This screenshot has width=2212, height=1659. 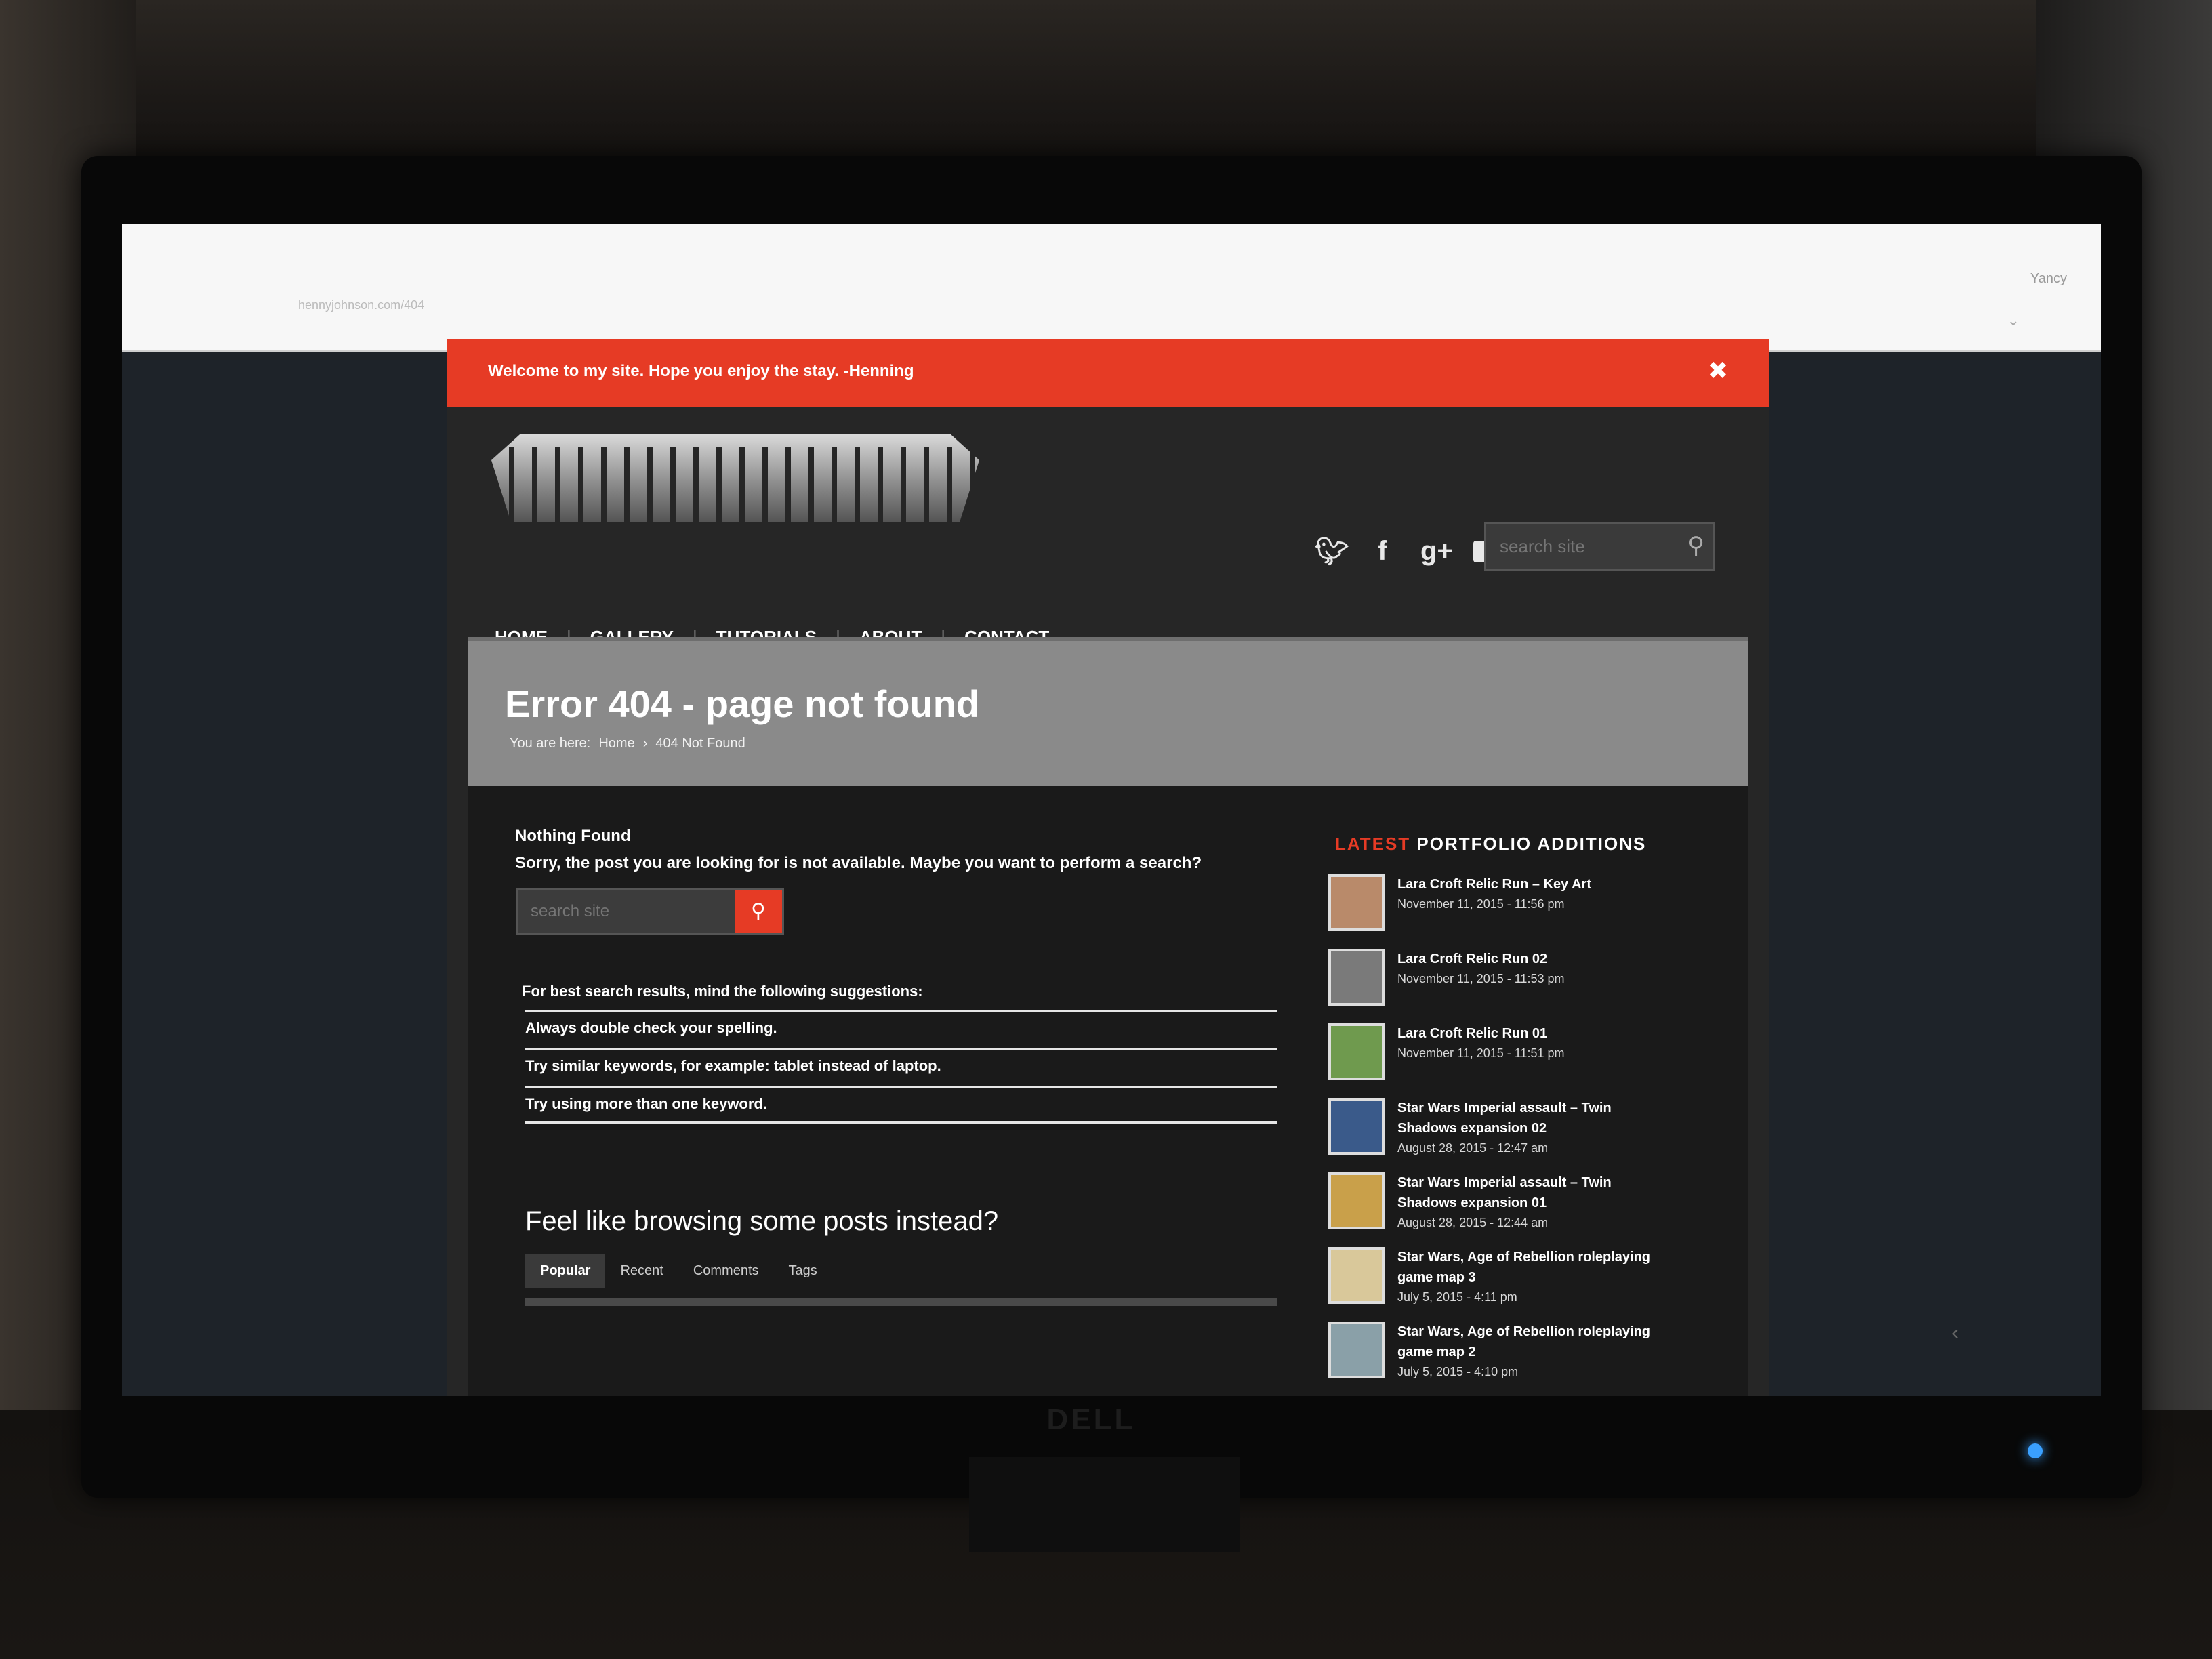 What do you see at coordinates (641, 1271) in the screenshot?
I see `tab-recent: Recent` at bounding box center [641, 1271].